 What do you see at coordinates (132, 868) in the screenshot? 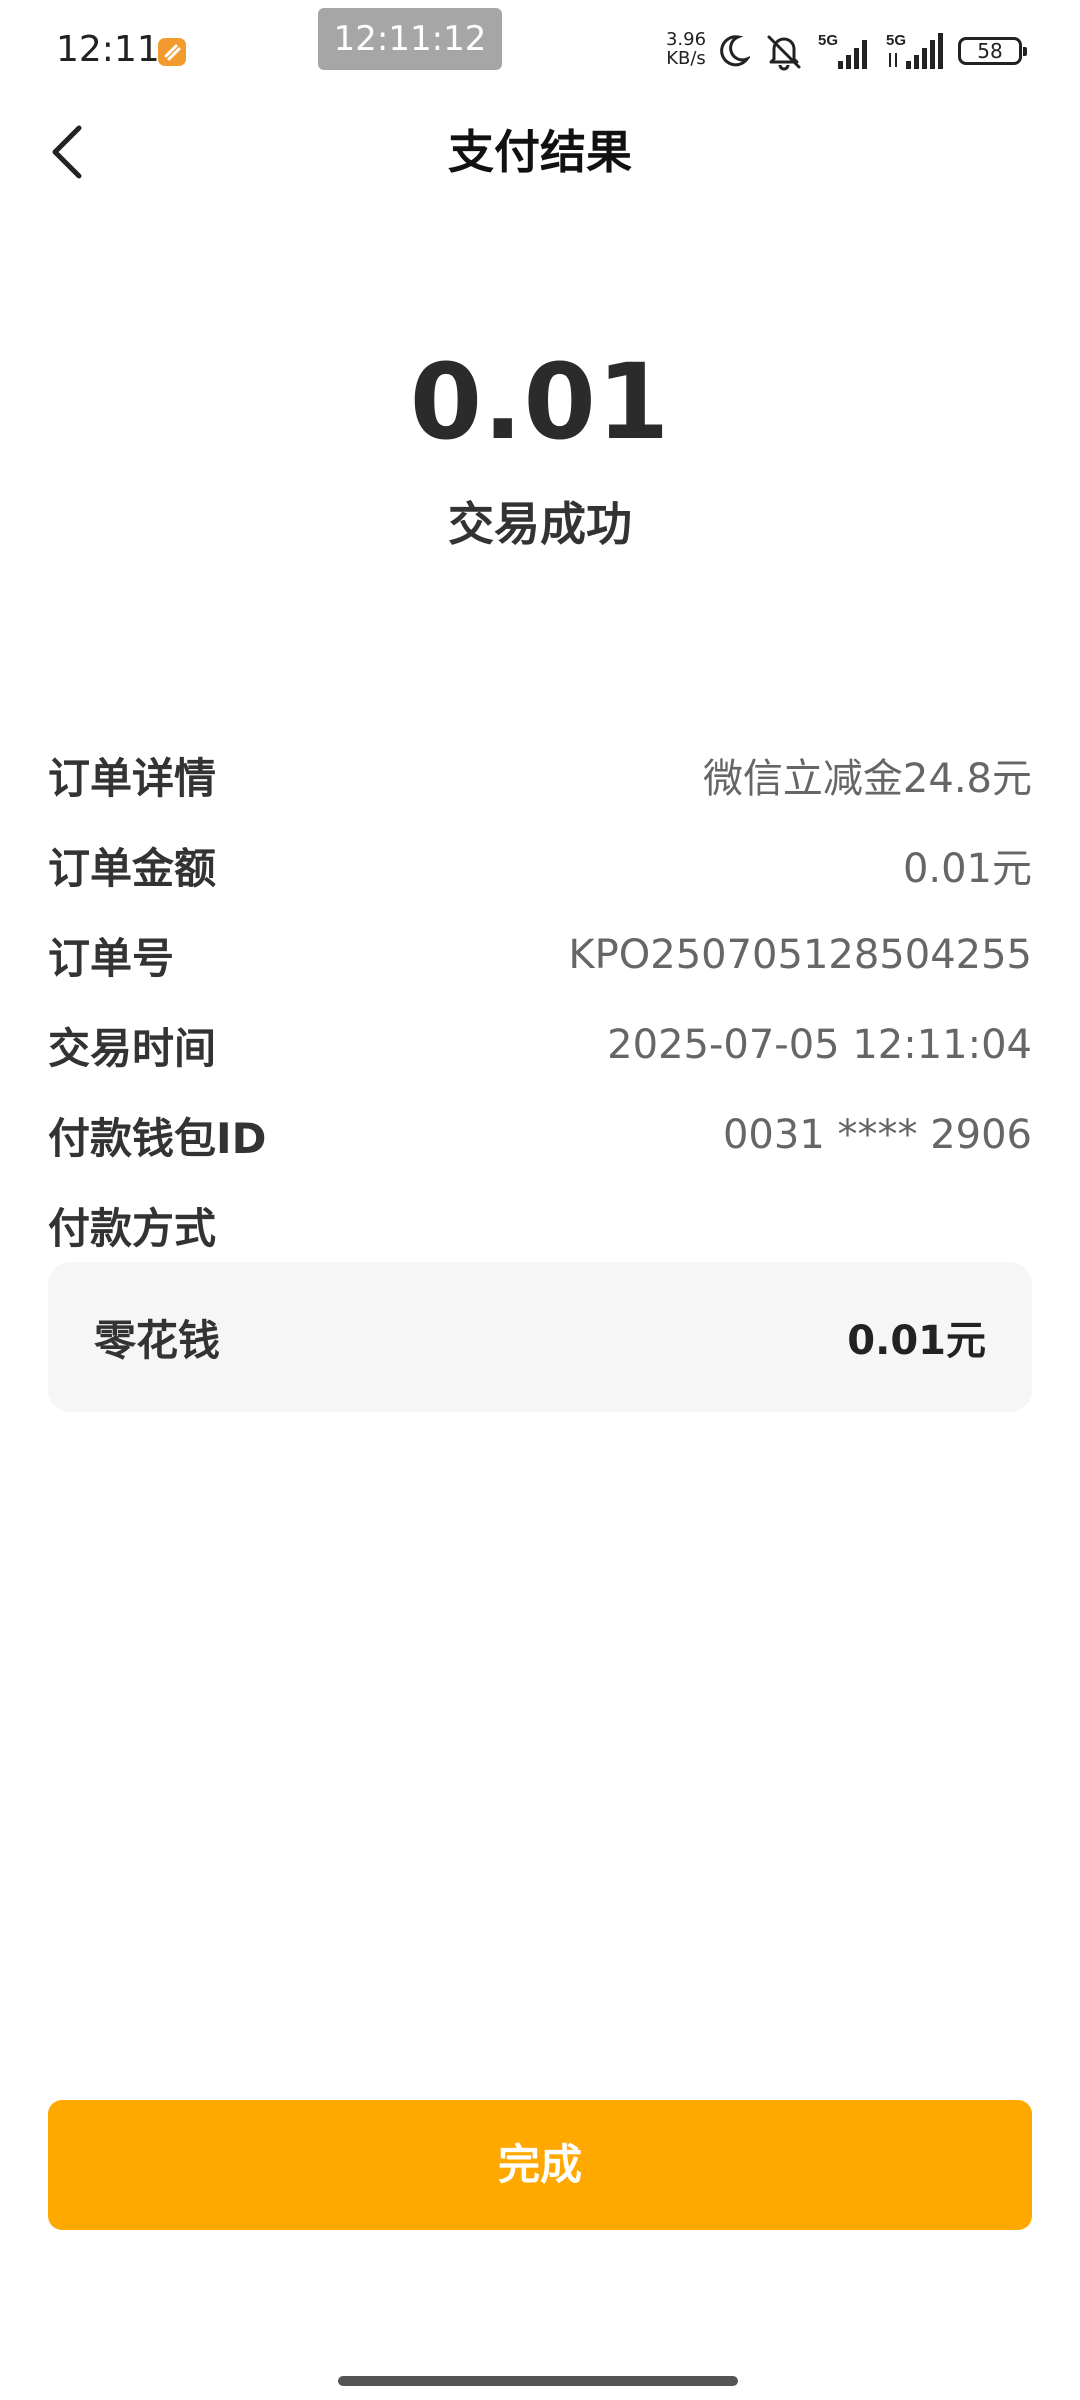
I see `detail-label: 订单金额` at bounding box center [132, 868].